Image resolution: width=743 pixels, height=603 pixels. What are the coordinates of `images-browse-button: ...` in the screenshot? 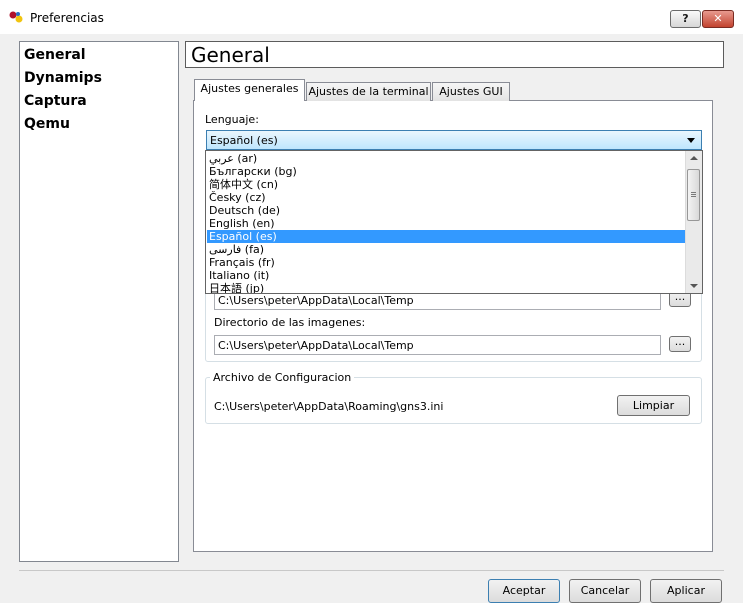 It's located at (680, 344).